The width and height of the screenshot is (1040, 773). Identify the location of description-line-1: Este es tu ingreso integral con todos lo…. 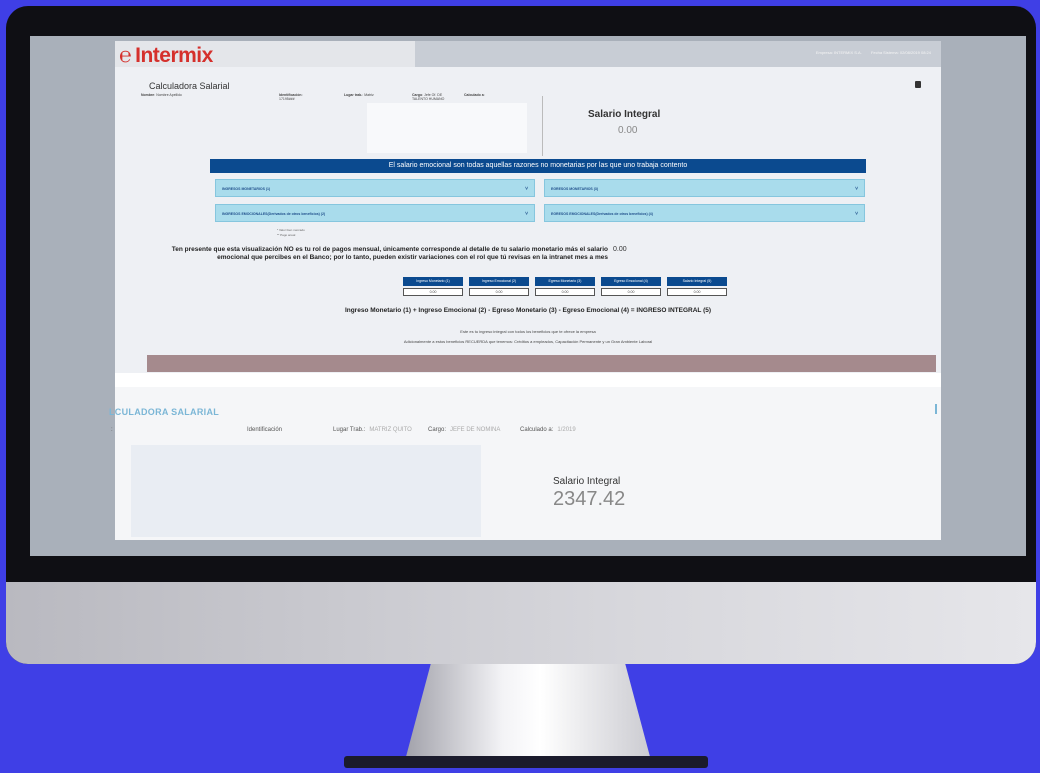
(528, 331).